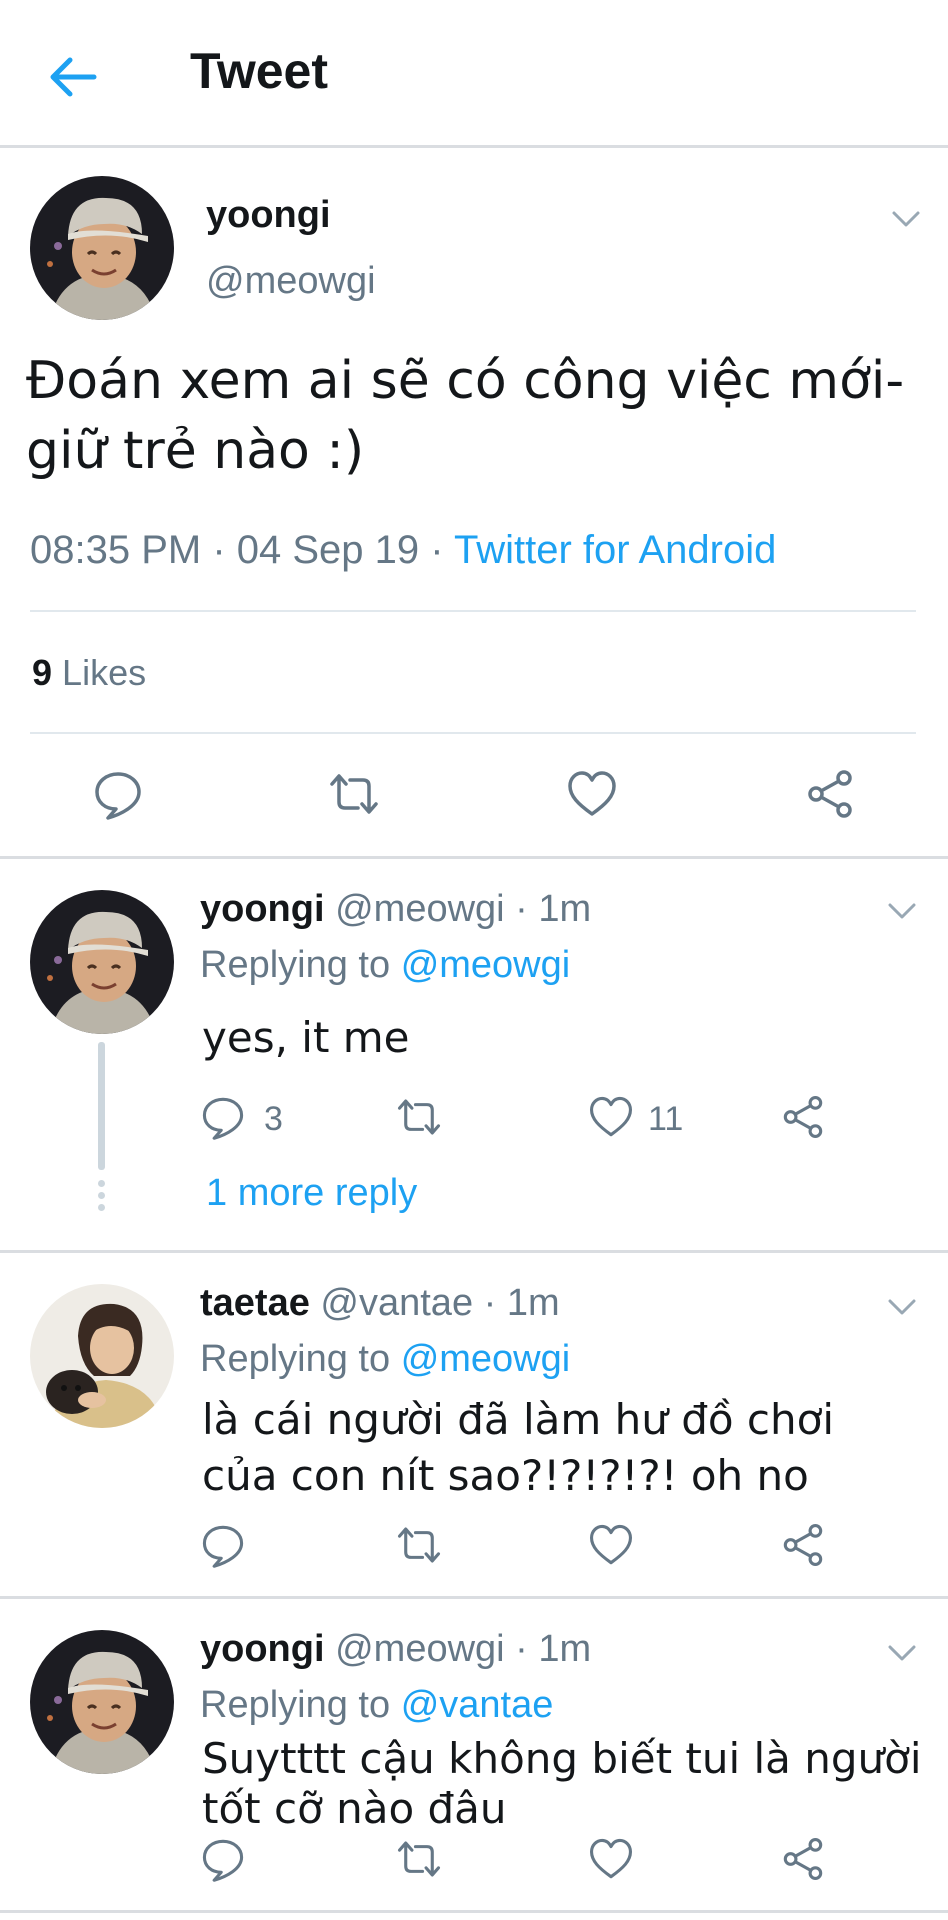 The image size is (948, 1920). What do you see at coordinates (477, 1705) in the screenshot?
I see `mention-link: @vantae` at bounding box center [477, 1705].